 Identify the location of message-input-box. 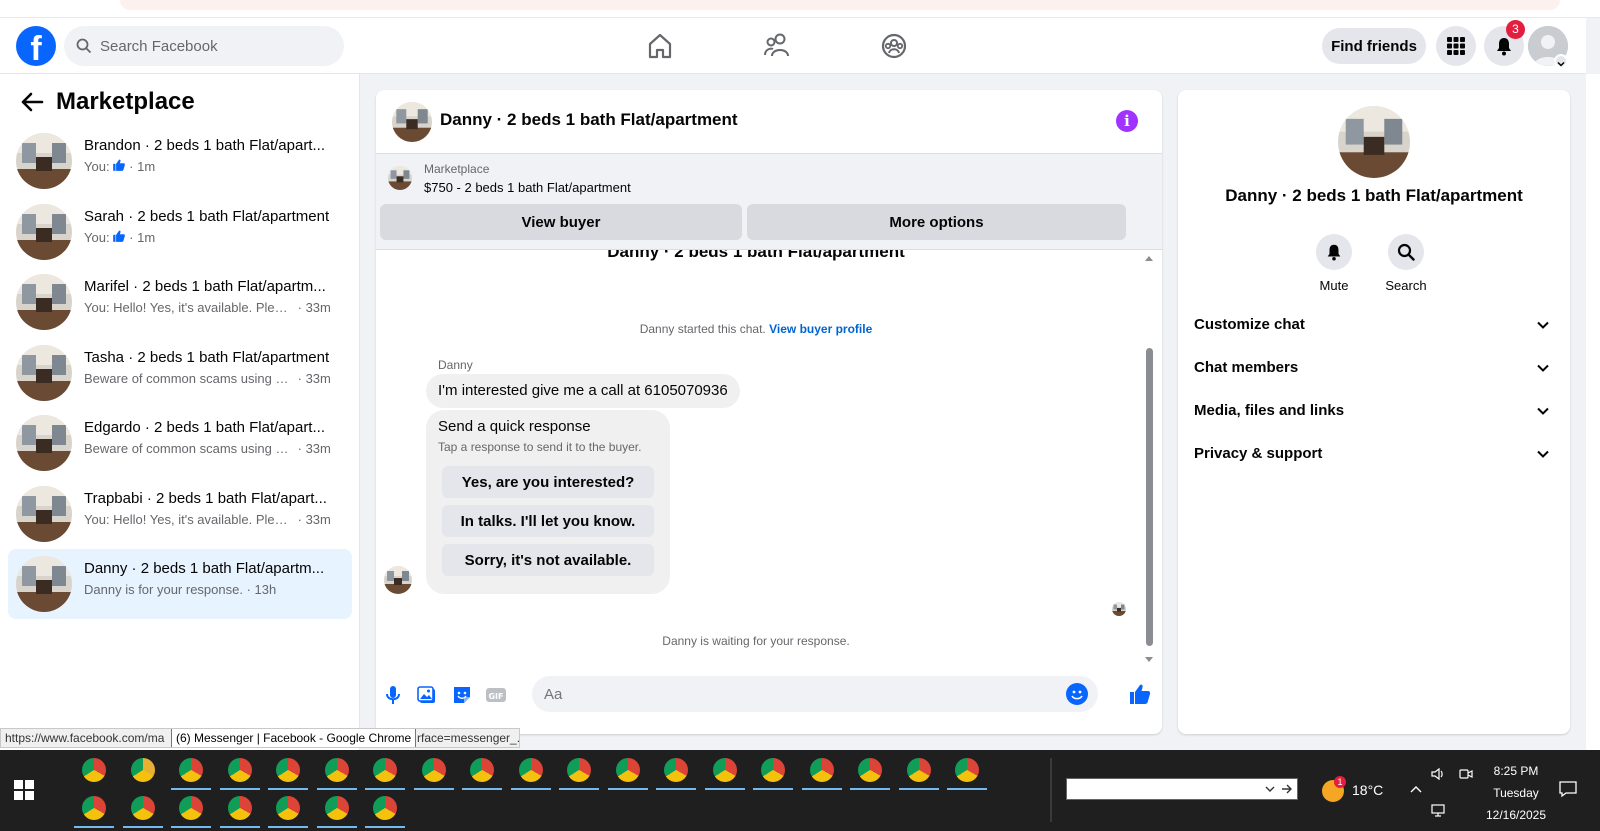
(815, 694).